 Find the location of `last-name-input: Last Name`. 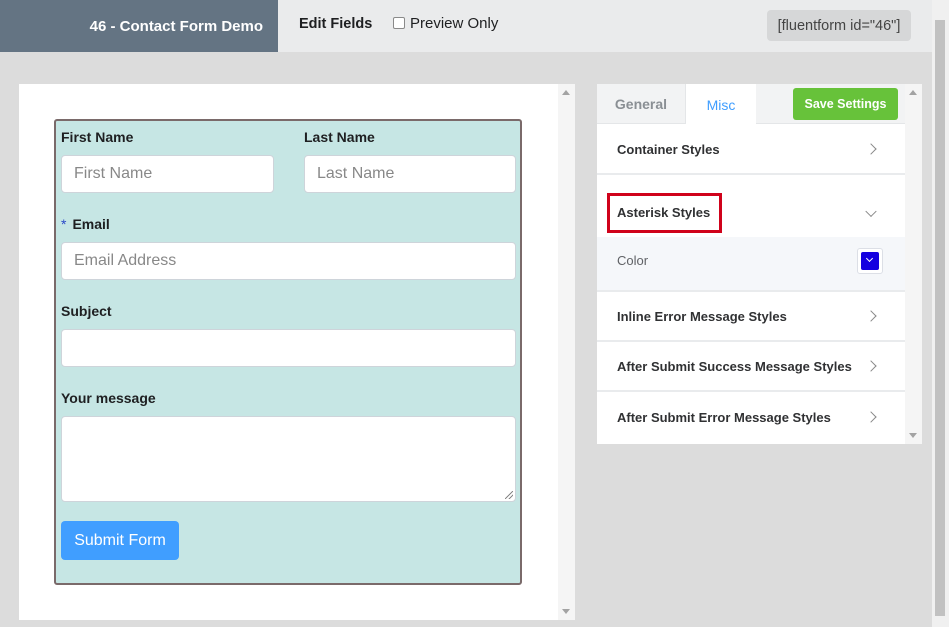

last-name-input: Last Name is located at coordinates (410, 174).